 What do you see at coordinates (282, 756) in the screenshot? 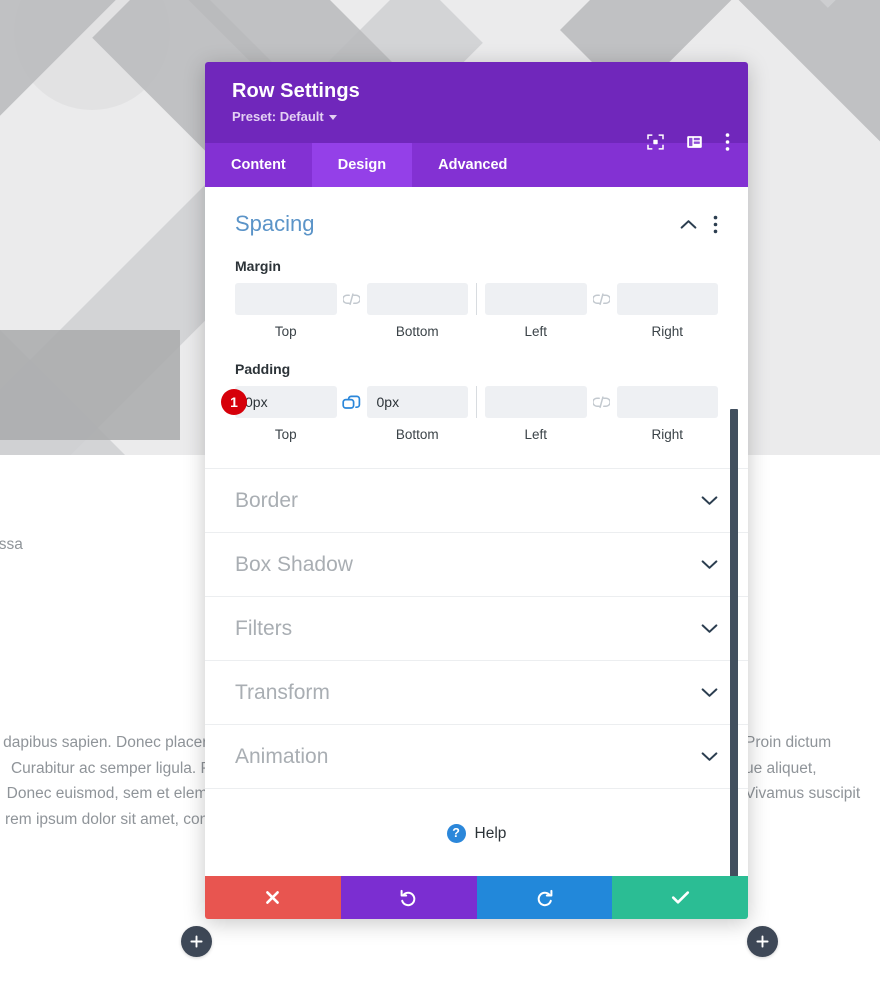
I see `section-animation-title: Animation` at bounding box center [282, 756].